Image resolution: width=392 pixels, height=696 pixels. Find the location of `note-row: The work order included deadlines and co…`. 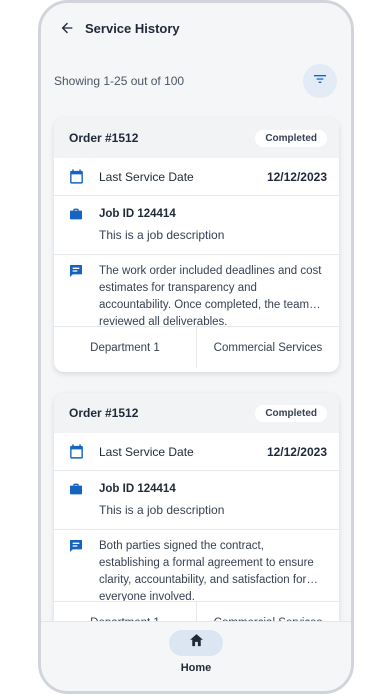

note-row: The work order included deadlines and co… is located at coordinates (196, 291).